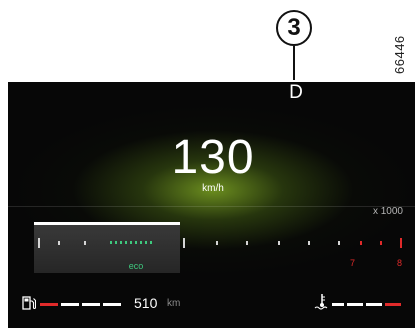  Describe the element at coordinates (399, 54) in the screenshot. I see `figure-reference-number: 66446` at that location.